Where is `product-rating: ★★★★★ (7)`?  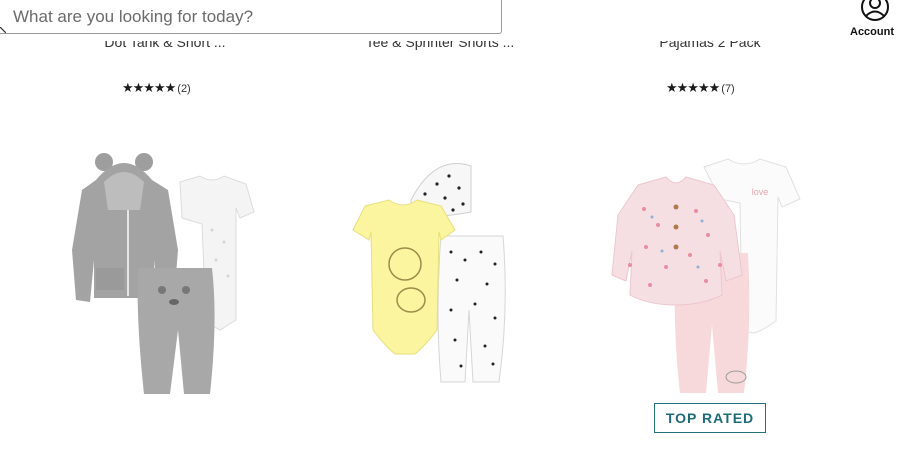
product-rating: ★★★★★ (7) is located at coordinates (700, 88).